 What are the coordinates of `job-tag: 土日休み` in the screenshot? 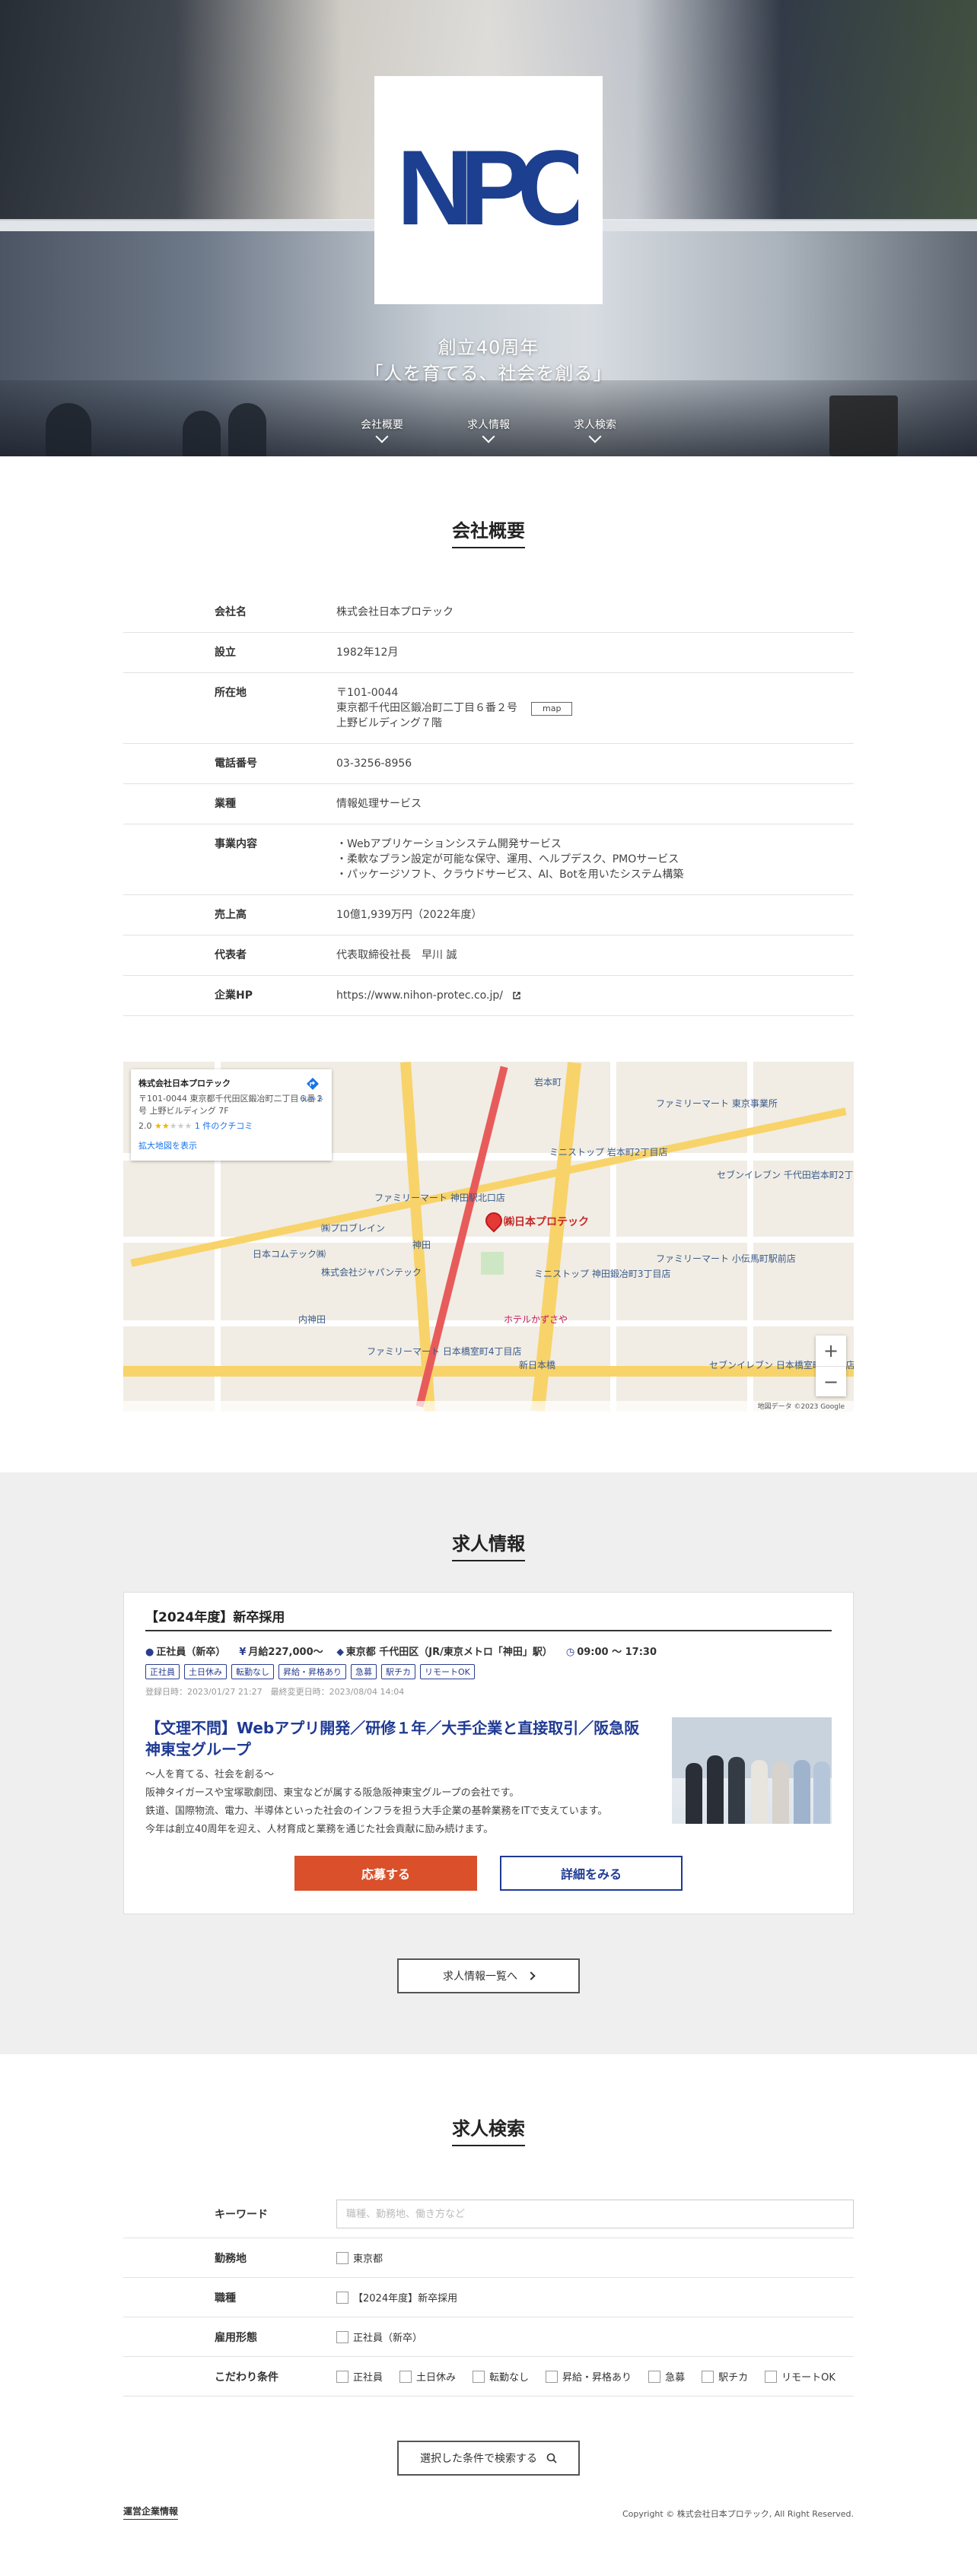 It's located at (206, 1672).